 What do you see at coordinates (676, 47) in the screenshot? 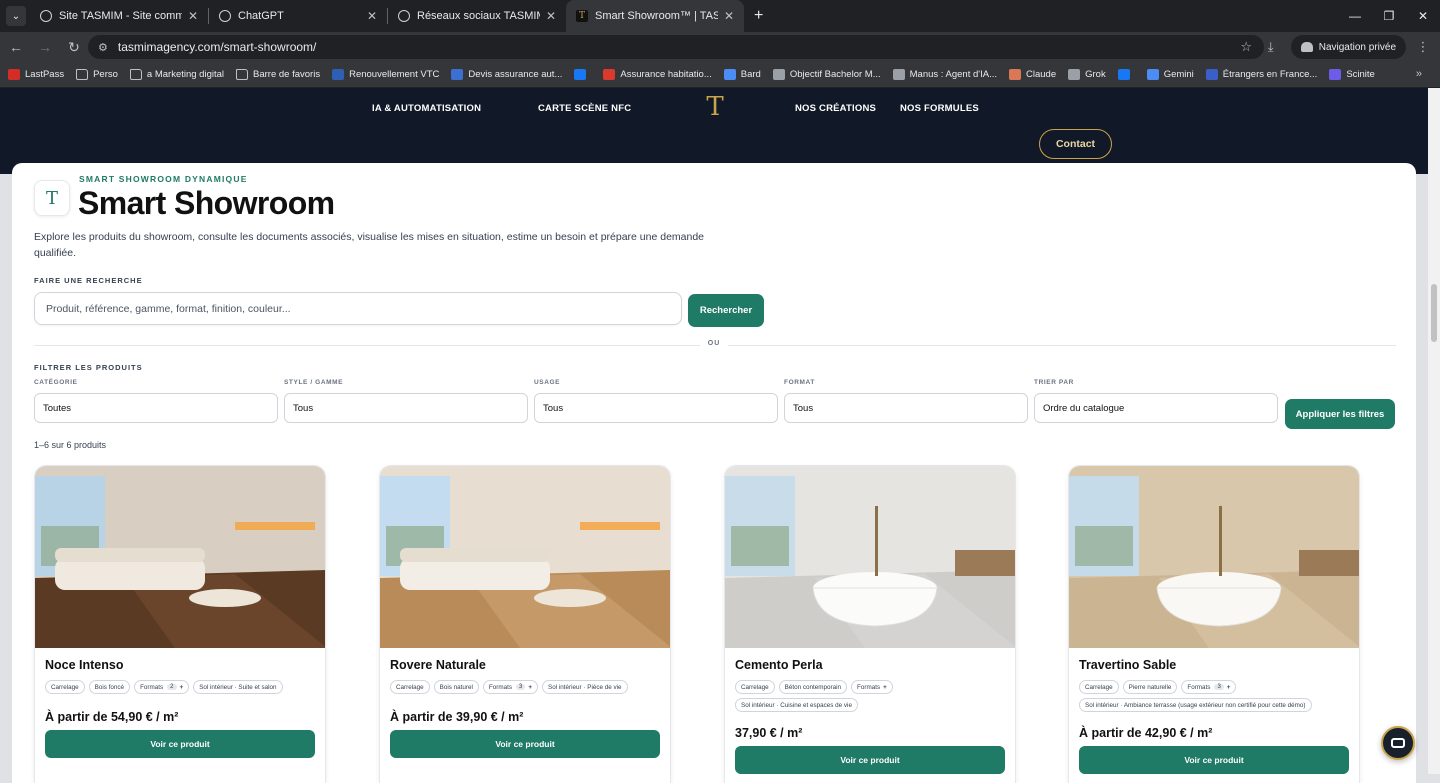
I see `address-bar: ⚙ tasmimagency.com/smart-showroom/ ☆` at bounding box center [676, 47].